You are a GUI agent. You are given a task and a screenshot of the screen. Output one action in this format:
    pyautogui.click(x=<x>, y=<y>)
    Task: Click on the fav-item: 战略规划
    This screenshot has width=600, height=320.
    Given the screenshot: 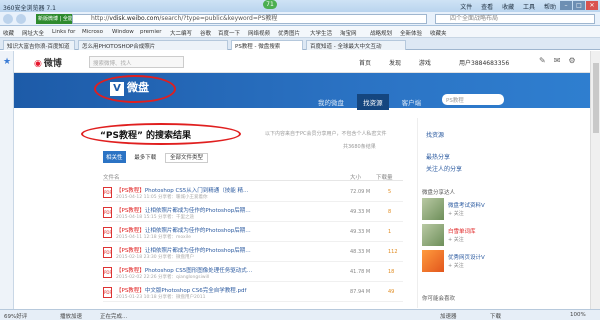 What is the action you would take?
    pyautogui.click(x=381, y=33)
    